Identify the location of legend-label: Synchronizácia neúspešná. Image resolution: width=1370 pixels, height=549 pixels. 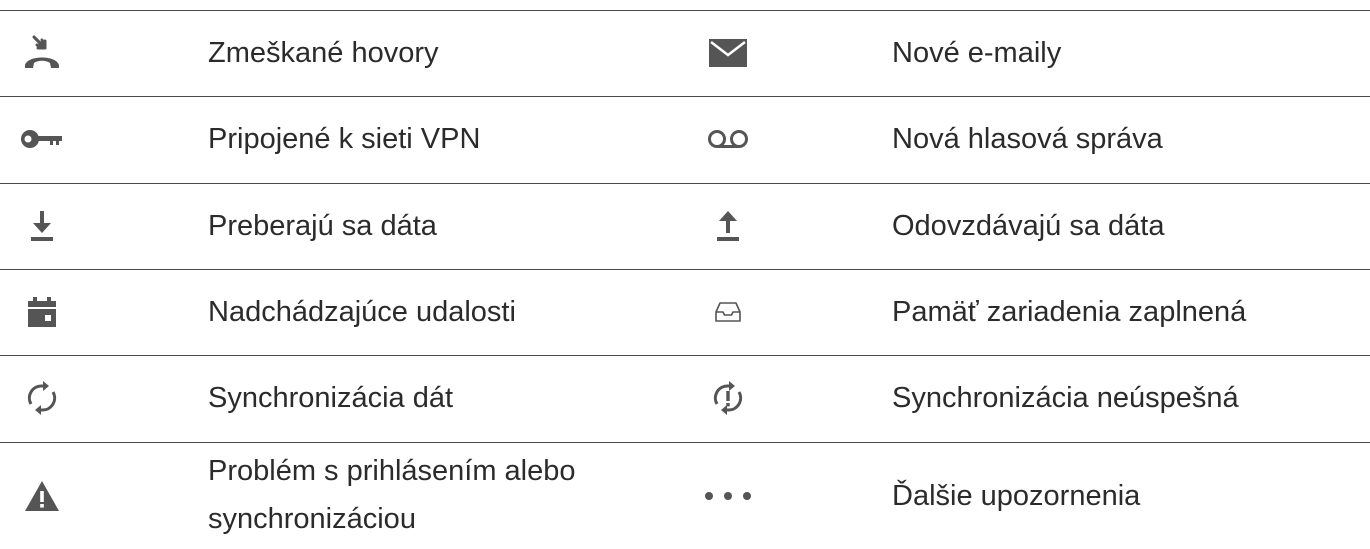
(1065, 398).